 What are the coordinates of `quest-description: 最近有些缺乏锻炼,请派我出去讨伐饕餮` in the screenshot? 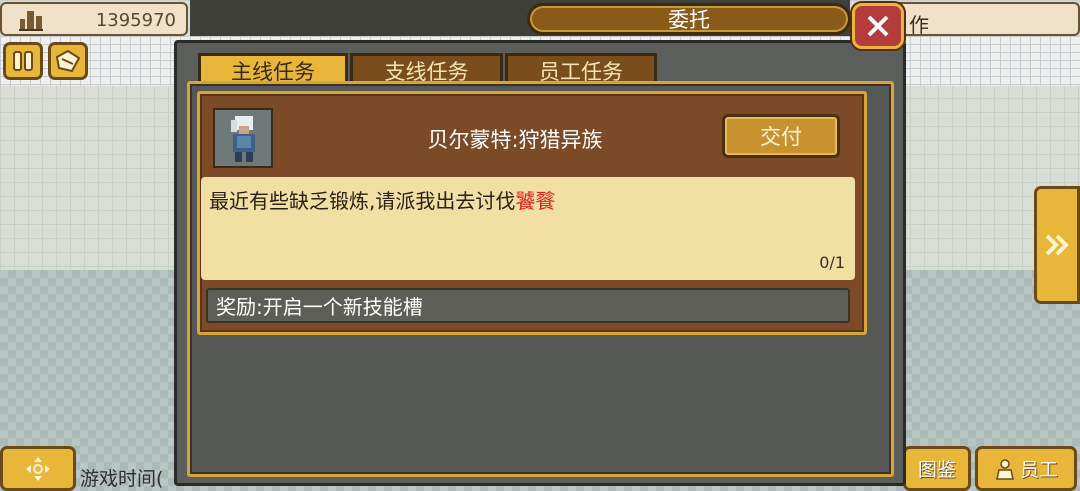 It's located at (382, 199).